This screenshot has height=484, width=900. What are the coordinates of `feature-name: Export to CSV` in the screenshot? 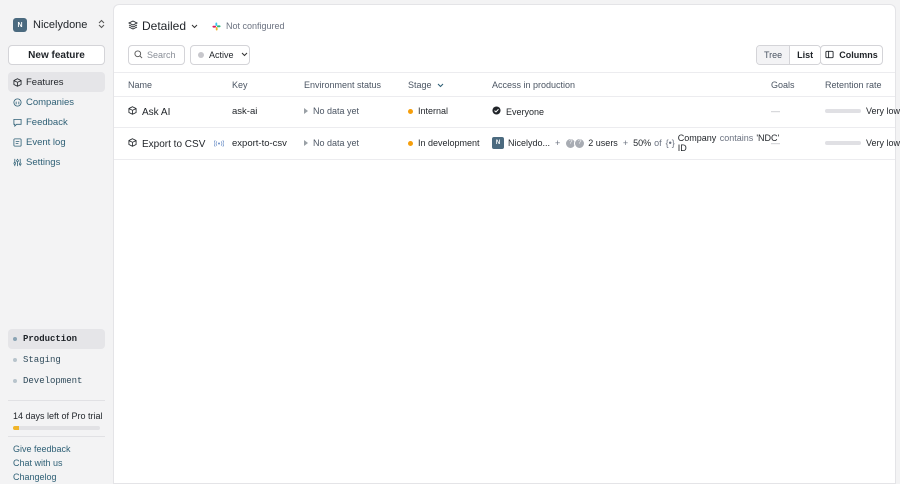 It's located at (174, 144).